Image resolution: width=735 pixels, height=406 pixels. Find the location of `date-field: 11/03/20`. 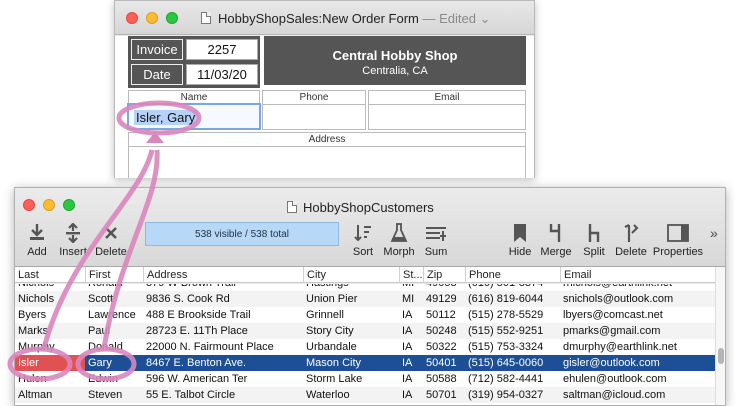

date-field: 11/03/20 is located at coordinates (222, 74).